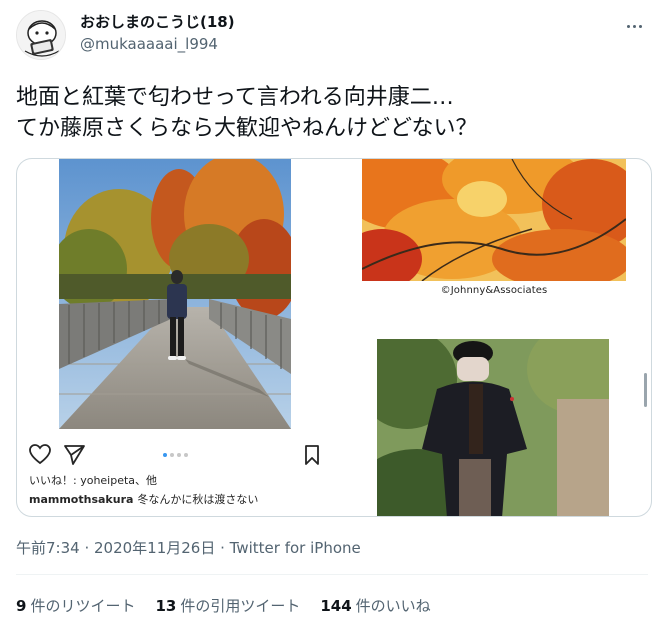  What do you see at coordinates (628, 26) in the screenshot?
I see `more-horizontal-icon` at bounding box center [628, 26].